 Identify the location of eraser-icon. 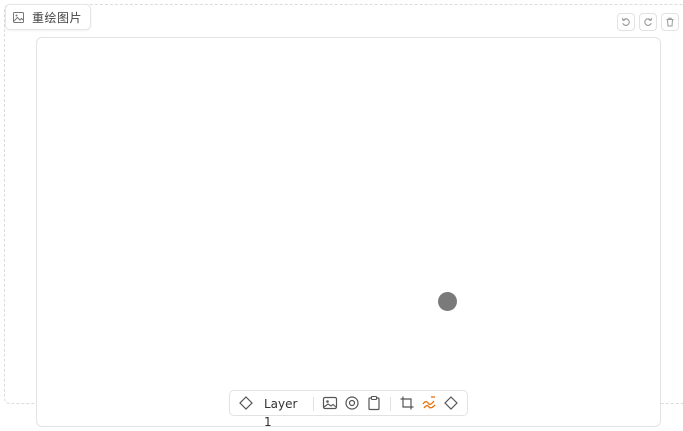
(451, 403).